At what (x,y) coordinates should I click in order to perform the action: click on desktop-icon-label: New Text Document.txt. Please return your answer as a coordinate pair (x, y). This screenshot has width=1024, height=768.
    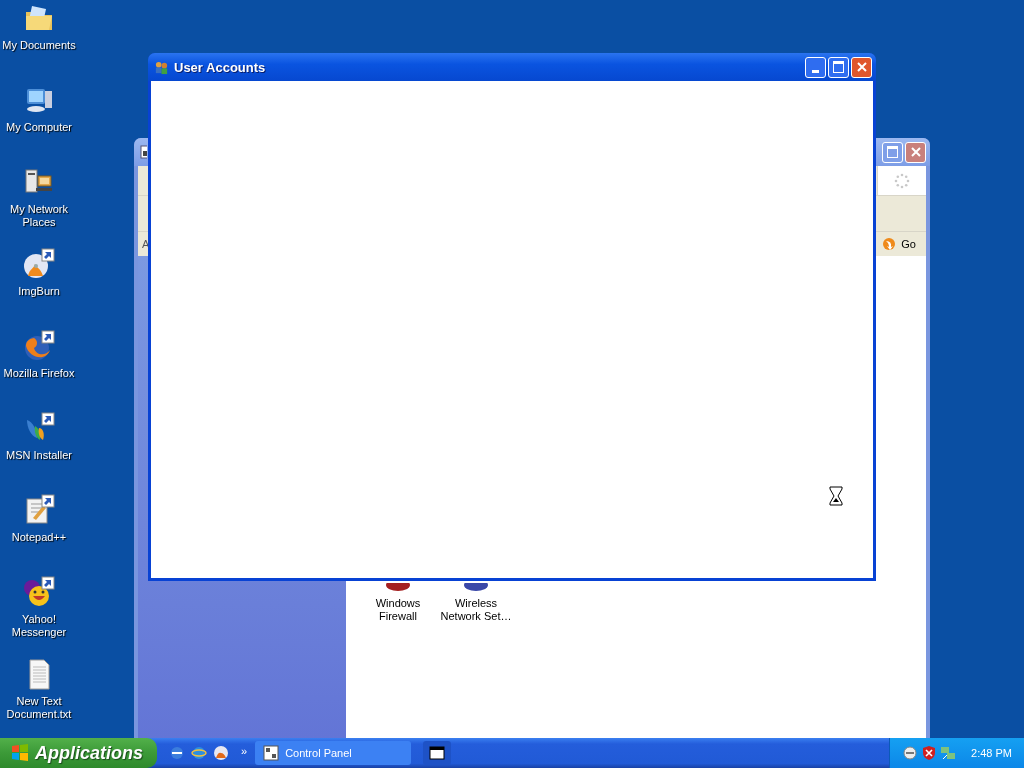
    Looking at the image, I should click on (39, 708).